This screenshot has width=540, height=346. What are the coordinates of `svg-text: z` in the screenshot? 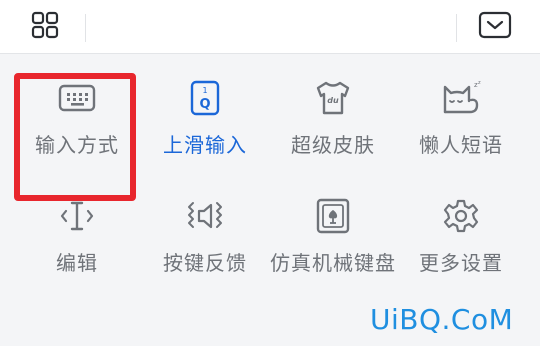 It's located at (479, 83).